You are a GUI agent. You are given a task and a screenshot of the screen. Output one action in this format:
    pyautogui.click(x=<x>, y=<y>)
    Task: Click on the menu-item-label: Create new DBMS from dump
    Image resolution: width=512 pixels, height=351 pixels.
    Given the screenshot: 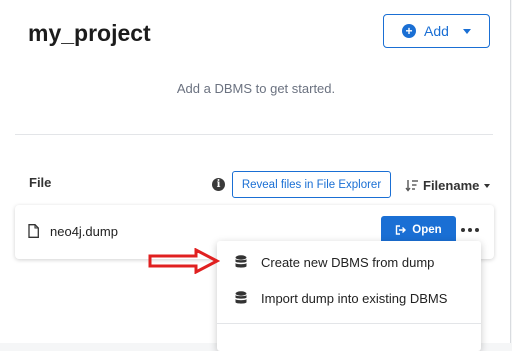 What is the action you would take?
    pyautogui.click(x=348, y=262)
    